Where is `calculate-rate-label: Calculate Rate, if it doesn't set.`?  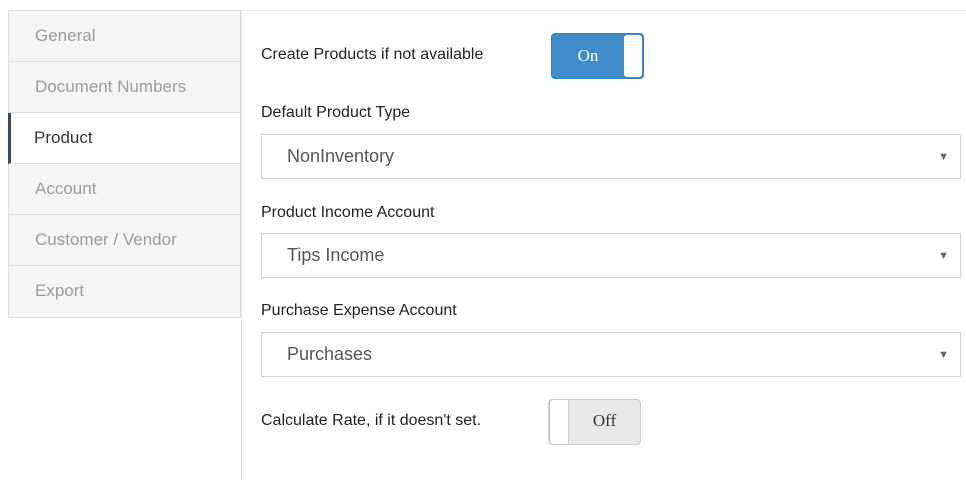
calculate-rate-label: Calculate Rate, if it doesn't set. is located at coordinates (371, 420).